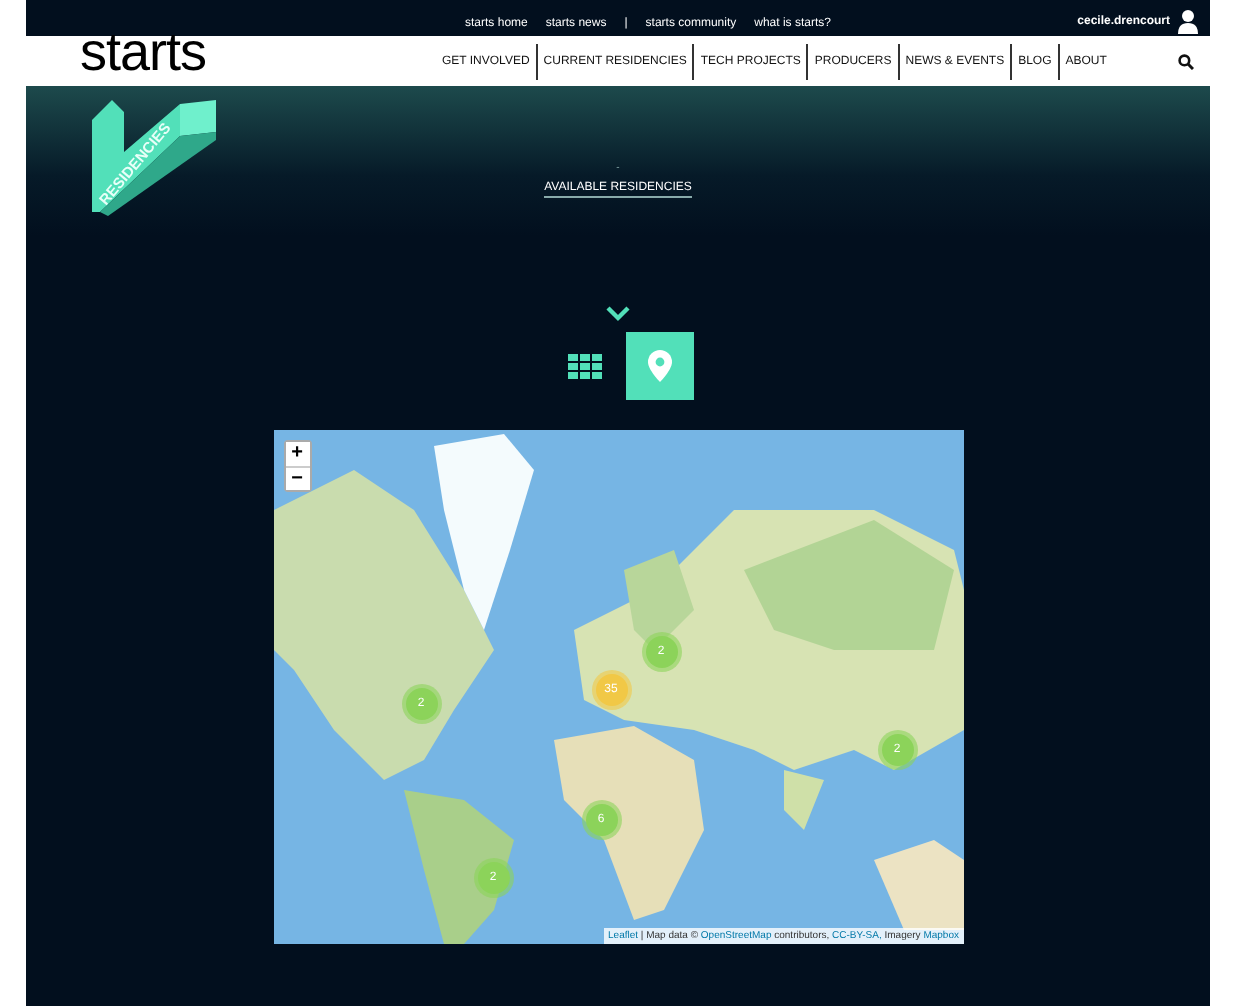 This screenshot has height=1006, width=1236. I want to click on map-pin-icon, so click(659, 366).